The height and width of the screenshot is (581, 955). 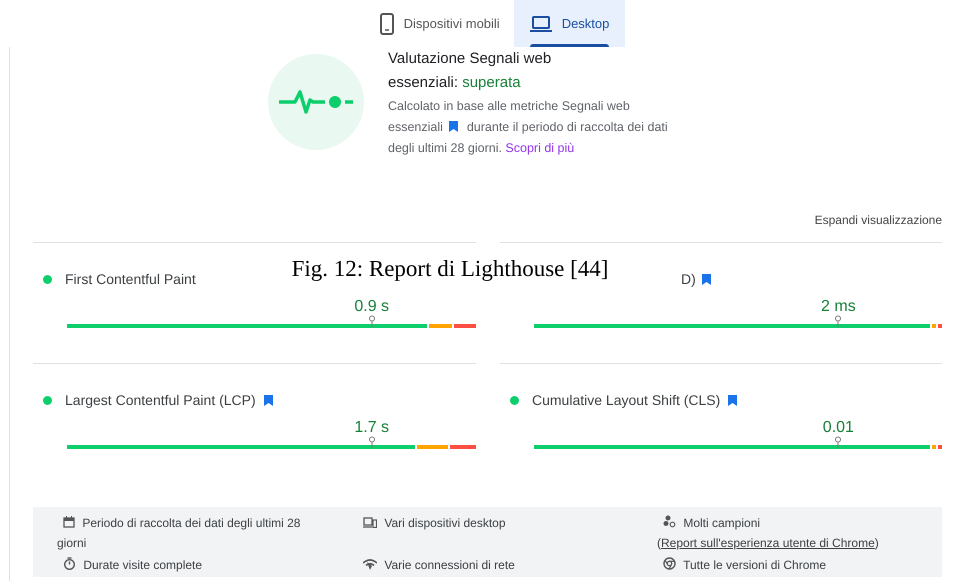 What do you see at coordinates (130, 279) in the screenshot?
I see `metric-name: First Contentful Paint` at bounding box center [130, 279].